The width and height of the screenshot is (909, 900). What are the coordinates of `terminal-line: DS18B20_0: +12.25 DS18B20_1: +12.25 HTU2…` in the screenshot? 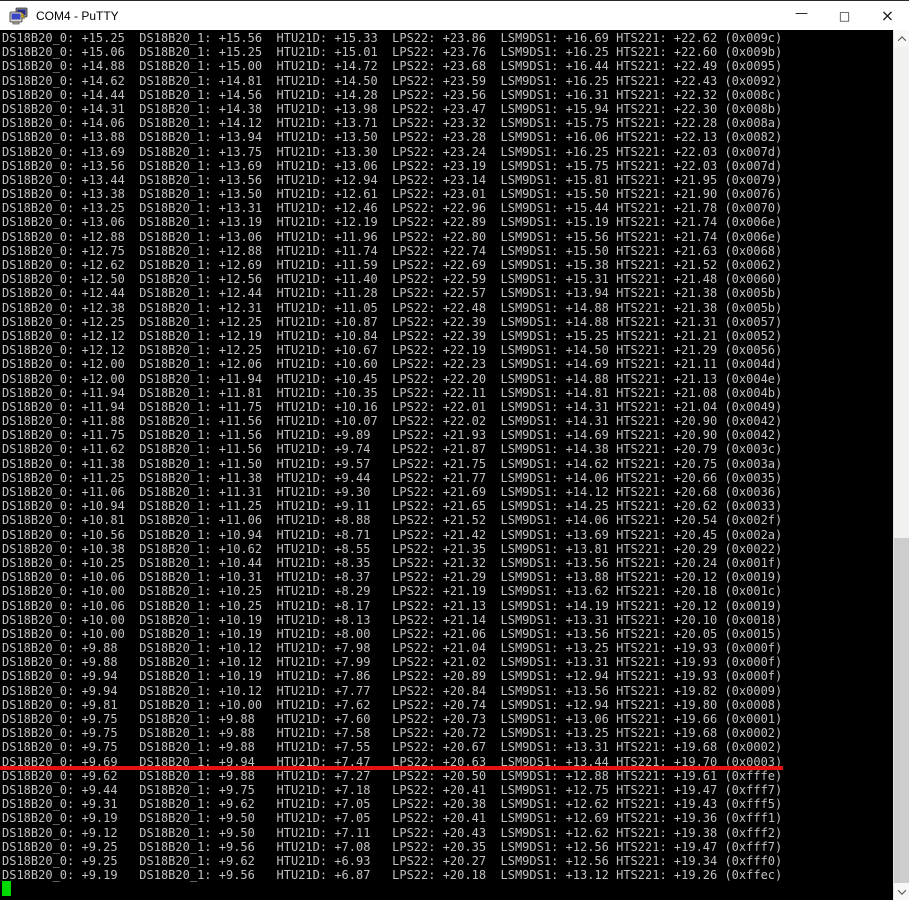 It's located at (392, 321).